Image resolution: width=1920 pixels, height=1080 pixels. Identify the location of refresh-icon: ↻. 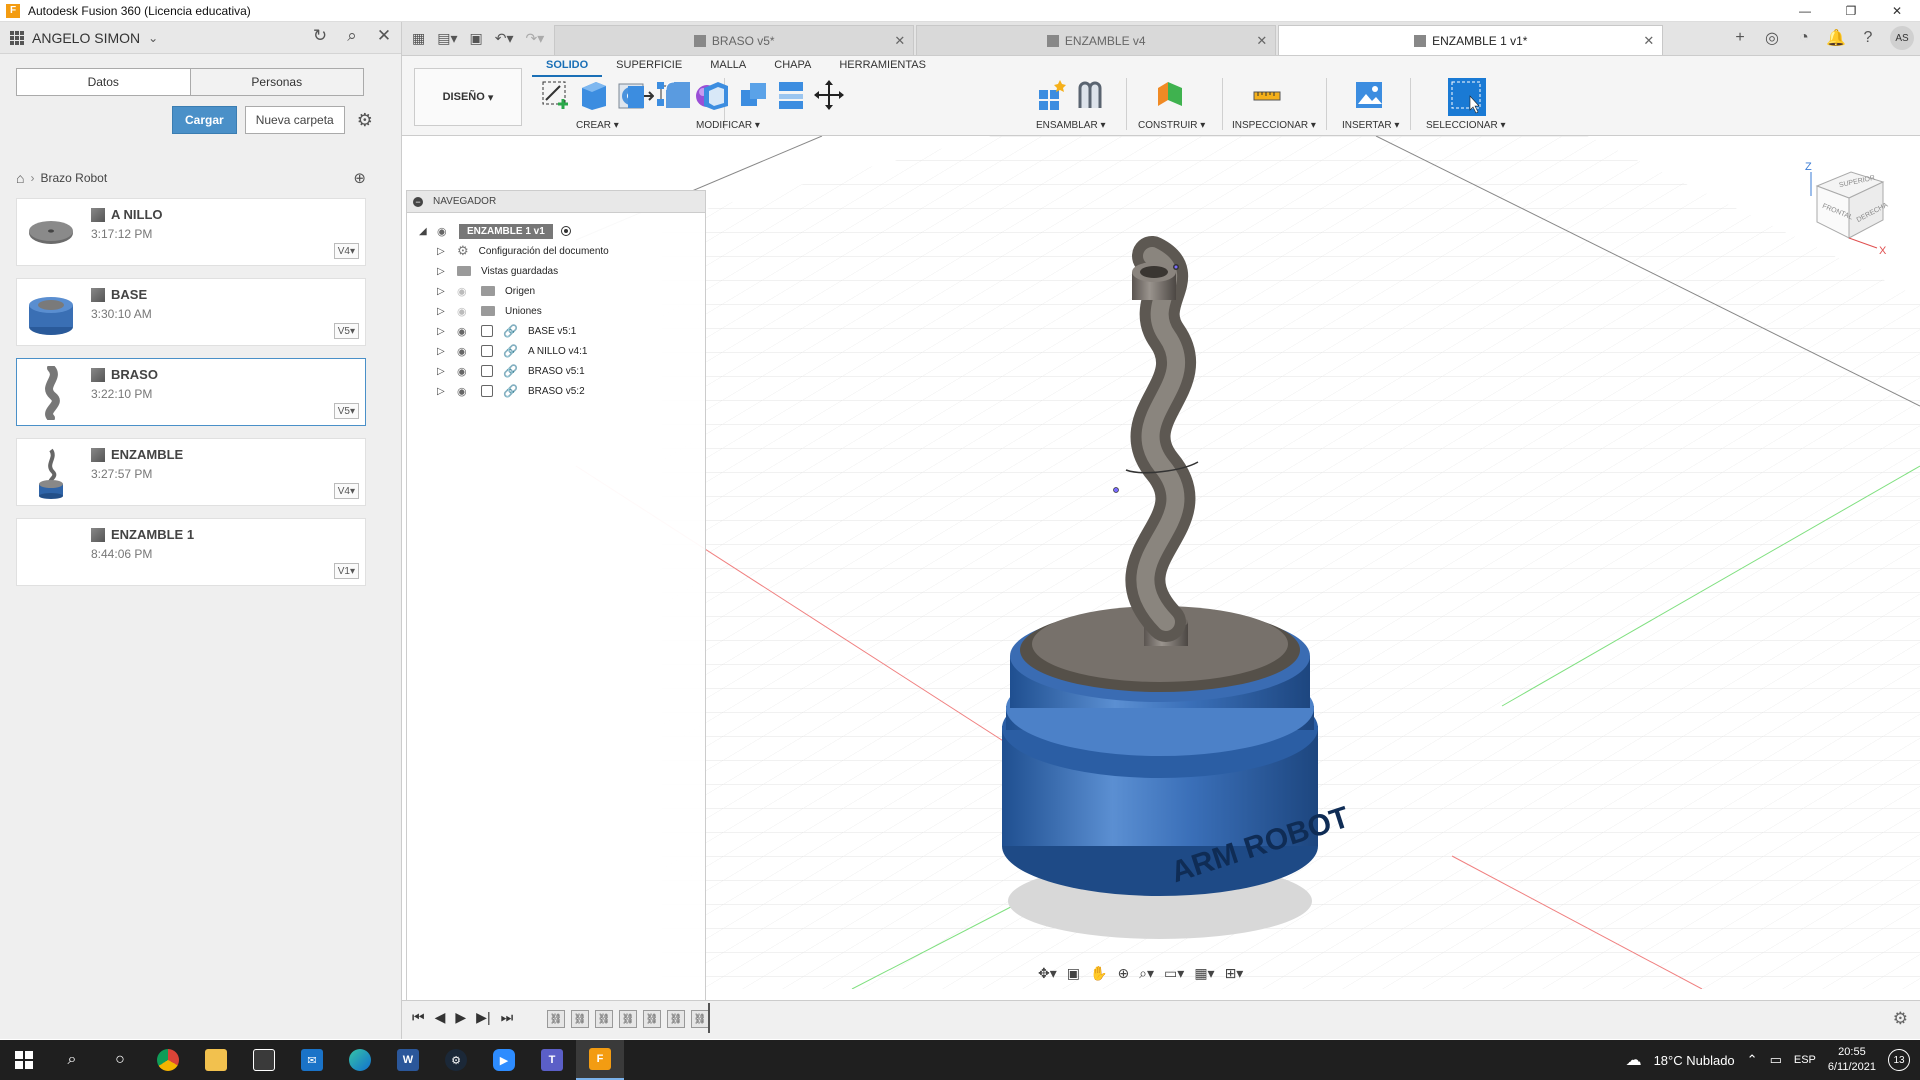
(320, 36).